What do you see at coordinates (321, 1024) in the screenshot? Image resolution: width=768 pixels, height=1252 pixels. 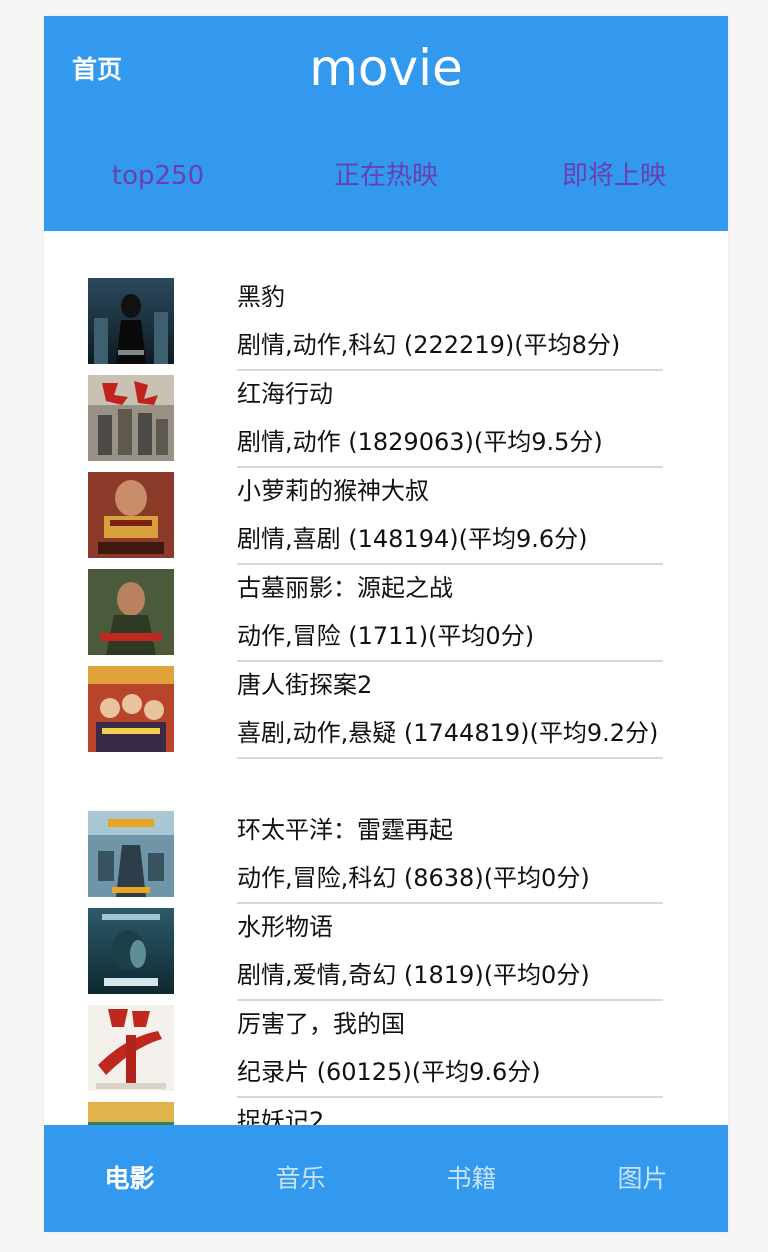 I see `movie-title: 厉害了，我的国` at bounding box center [321, 1024].